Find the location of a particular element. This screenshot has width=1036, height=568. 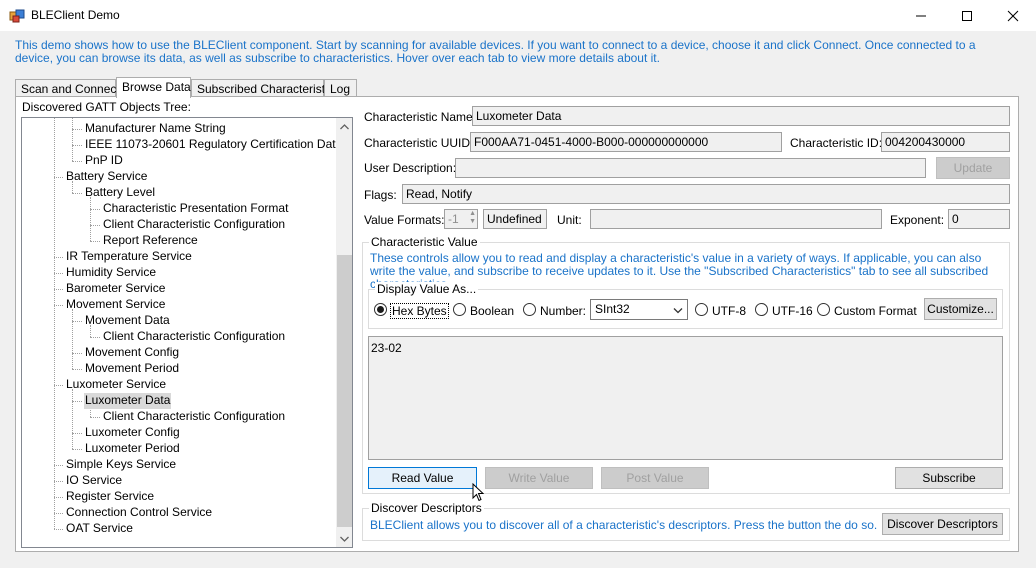

tab-log: Log is located at coordinates (340, 88).